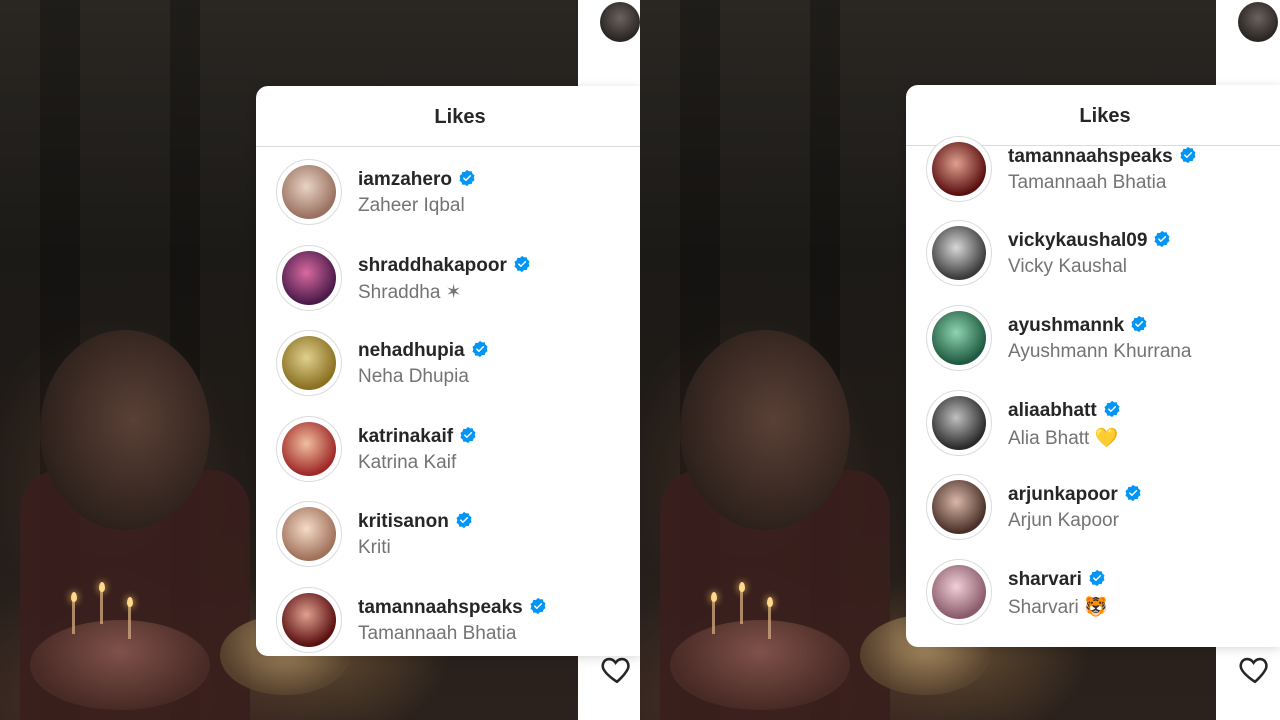 The image size is (1280, 720). I want to click on list-item: sharvari Sharvari 🐯, so click(1093, 596).